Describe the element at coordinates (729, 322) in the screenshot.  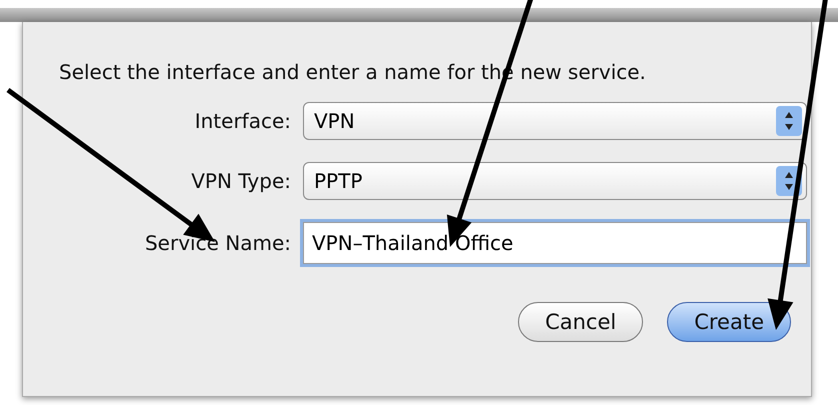
I see `create-button: Create` at that location.